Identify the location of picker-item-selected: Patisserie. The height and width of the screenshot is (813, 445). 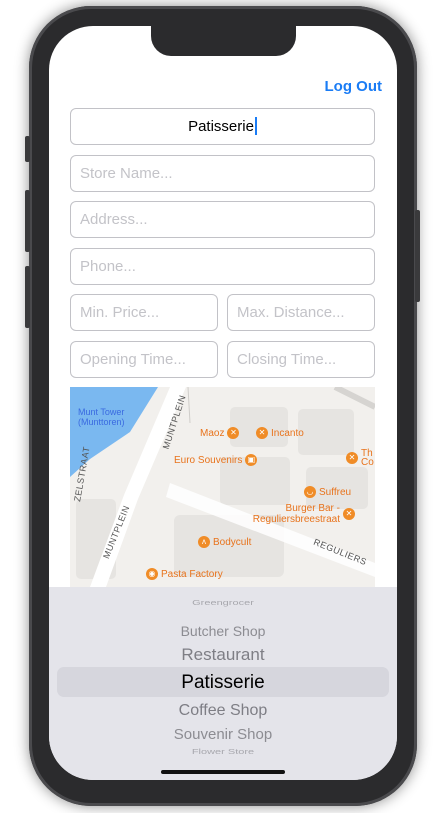
(223, 683).